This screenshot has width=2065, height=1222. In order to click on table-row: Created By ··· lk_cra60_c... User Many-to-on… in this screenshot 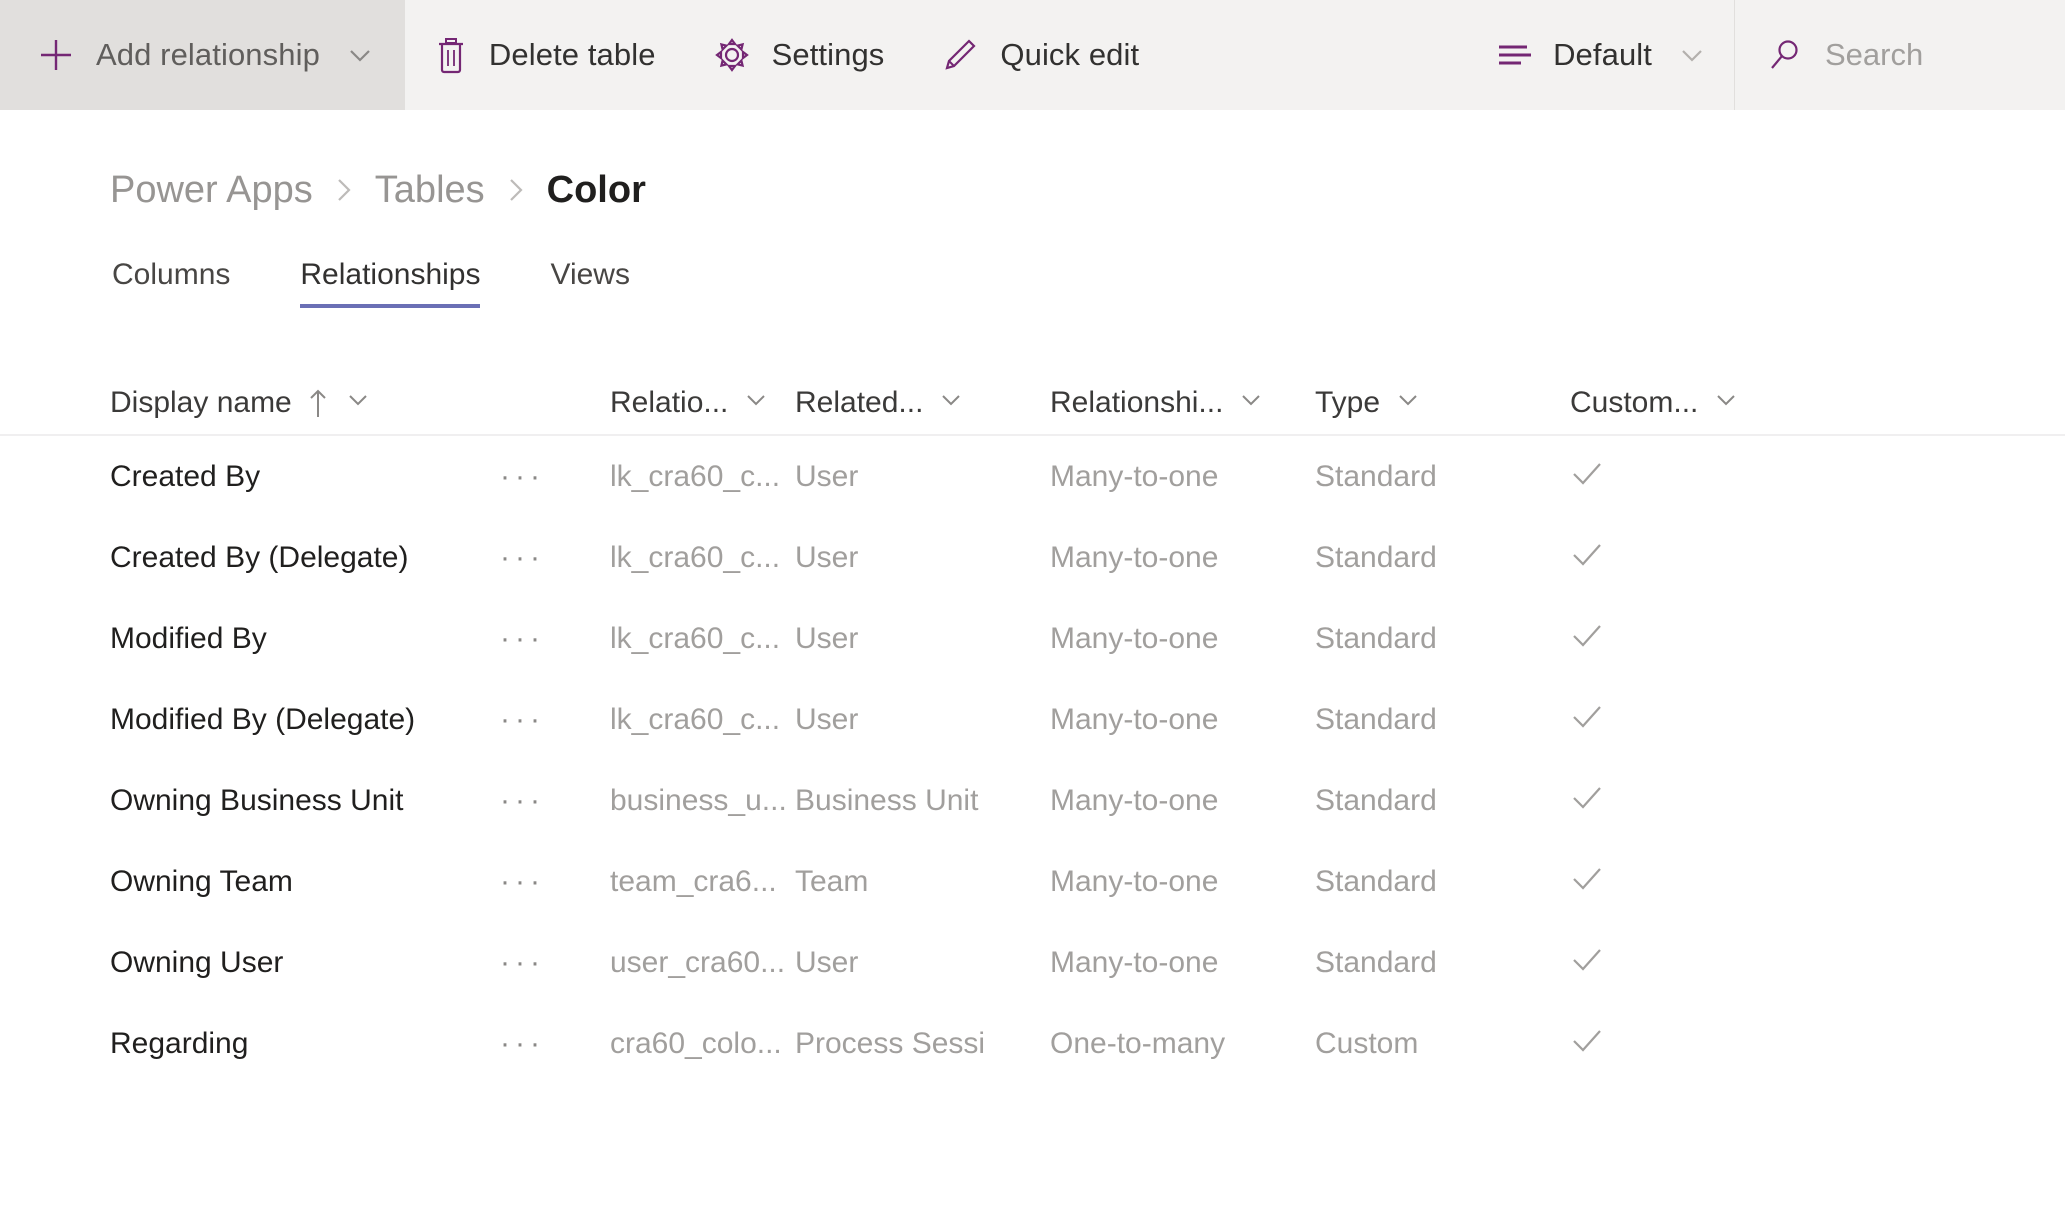, I will do `click(1032, 476)`.